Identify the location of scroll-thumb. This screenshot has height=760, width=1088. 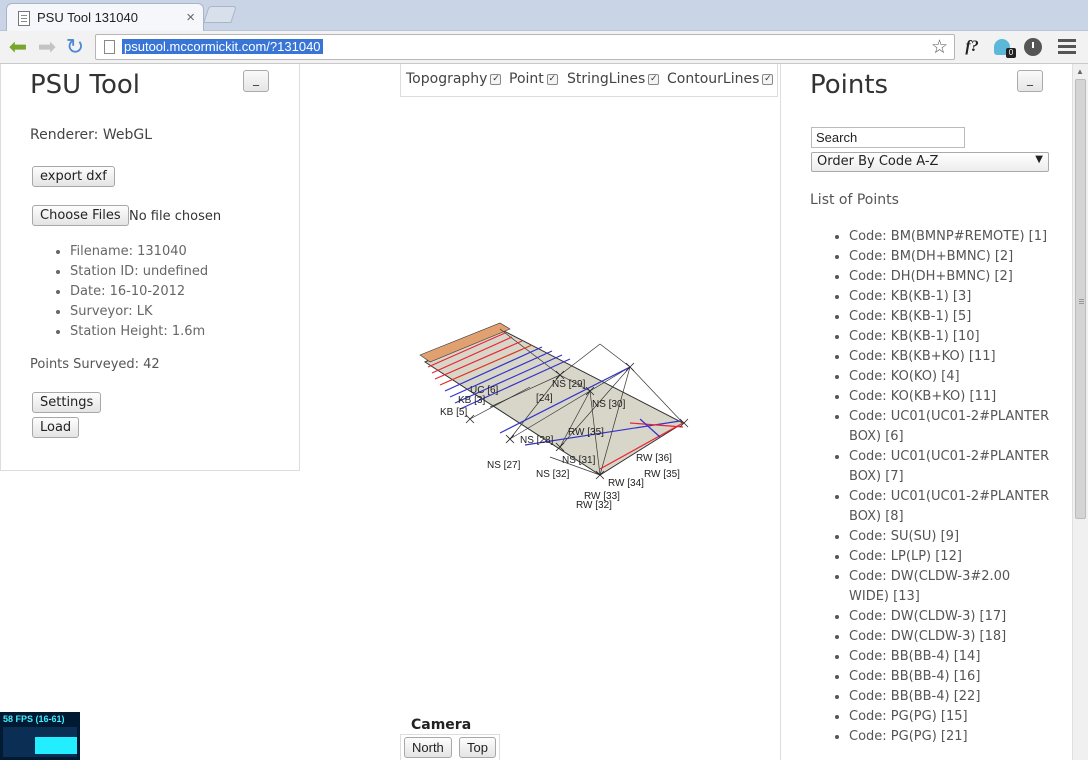
(1080, 299).